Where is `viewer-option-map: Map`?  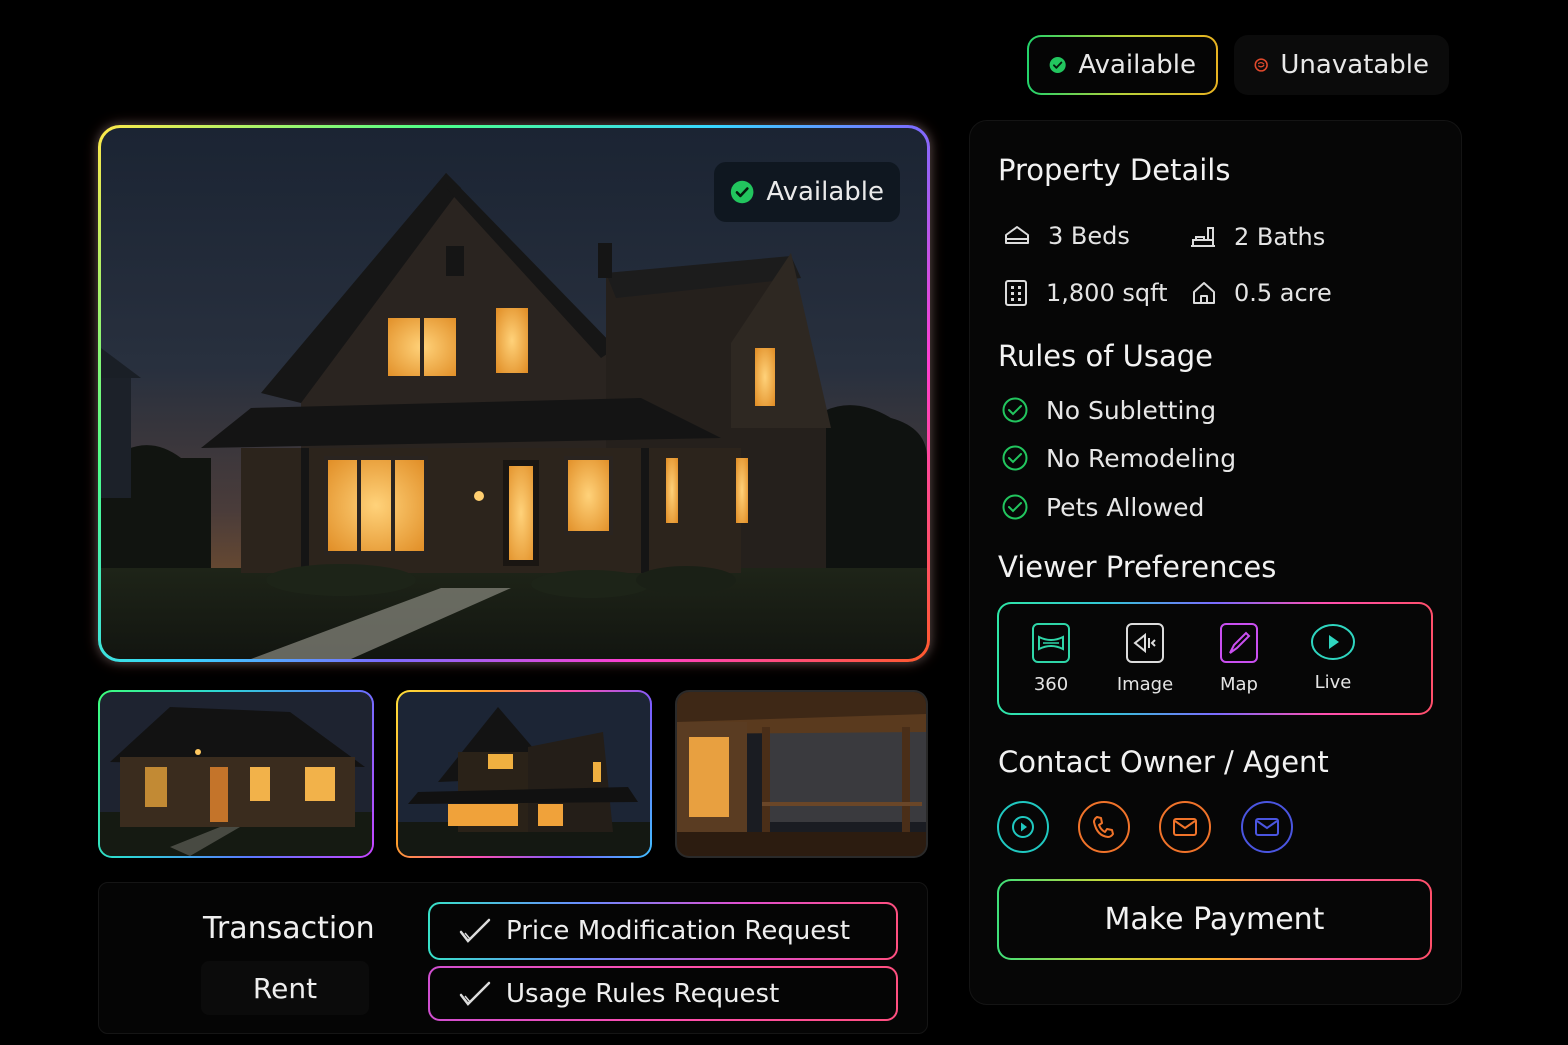
viewer-option-map: Map is located at coordinates (1239, 658).